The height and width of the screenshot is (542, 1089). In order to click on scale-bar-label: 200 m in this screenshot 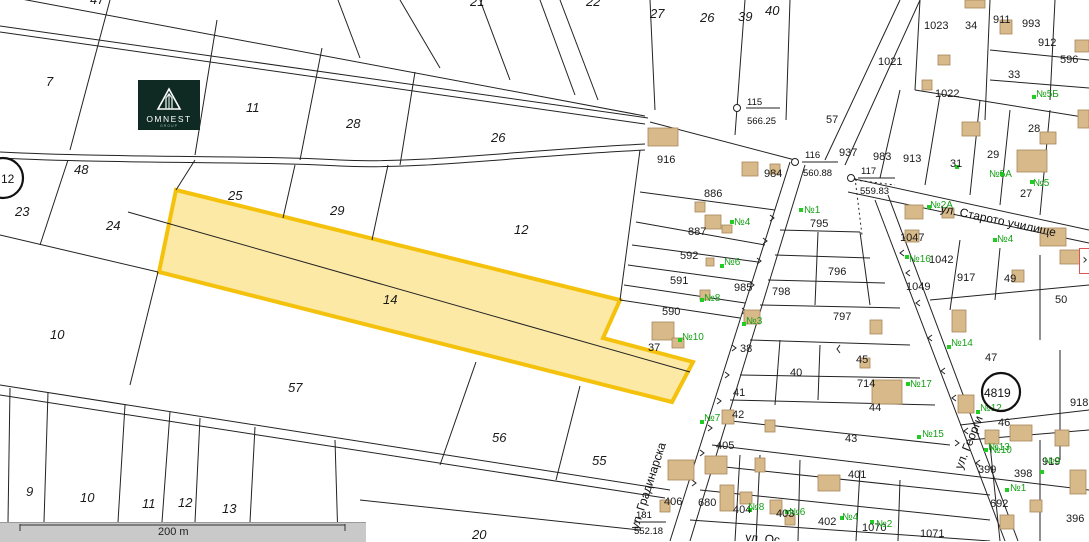, I will do `click(173, 532)`.